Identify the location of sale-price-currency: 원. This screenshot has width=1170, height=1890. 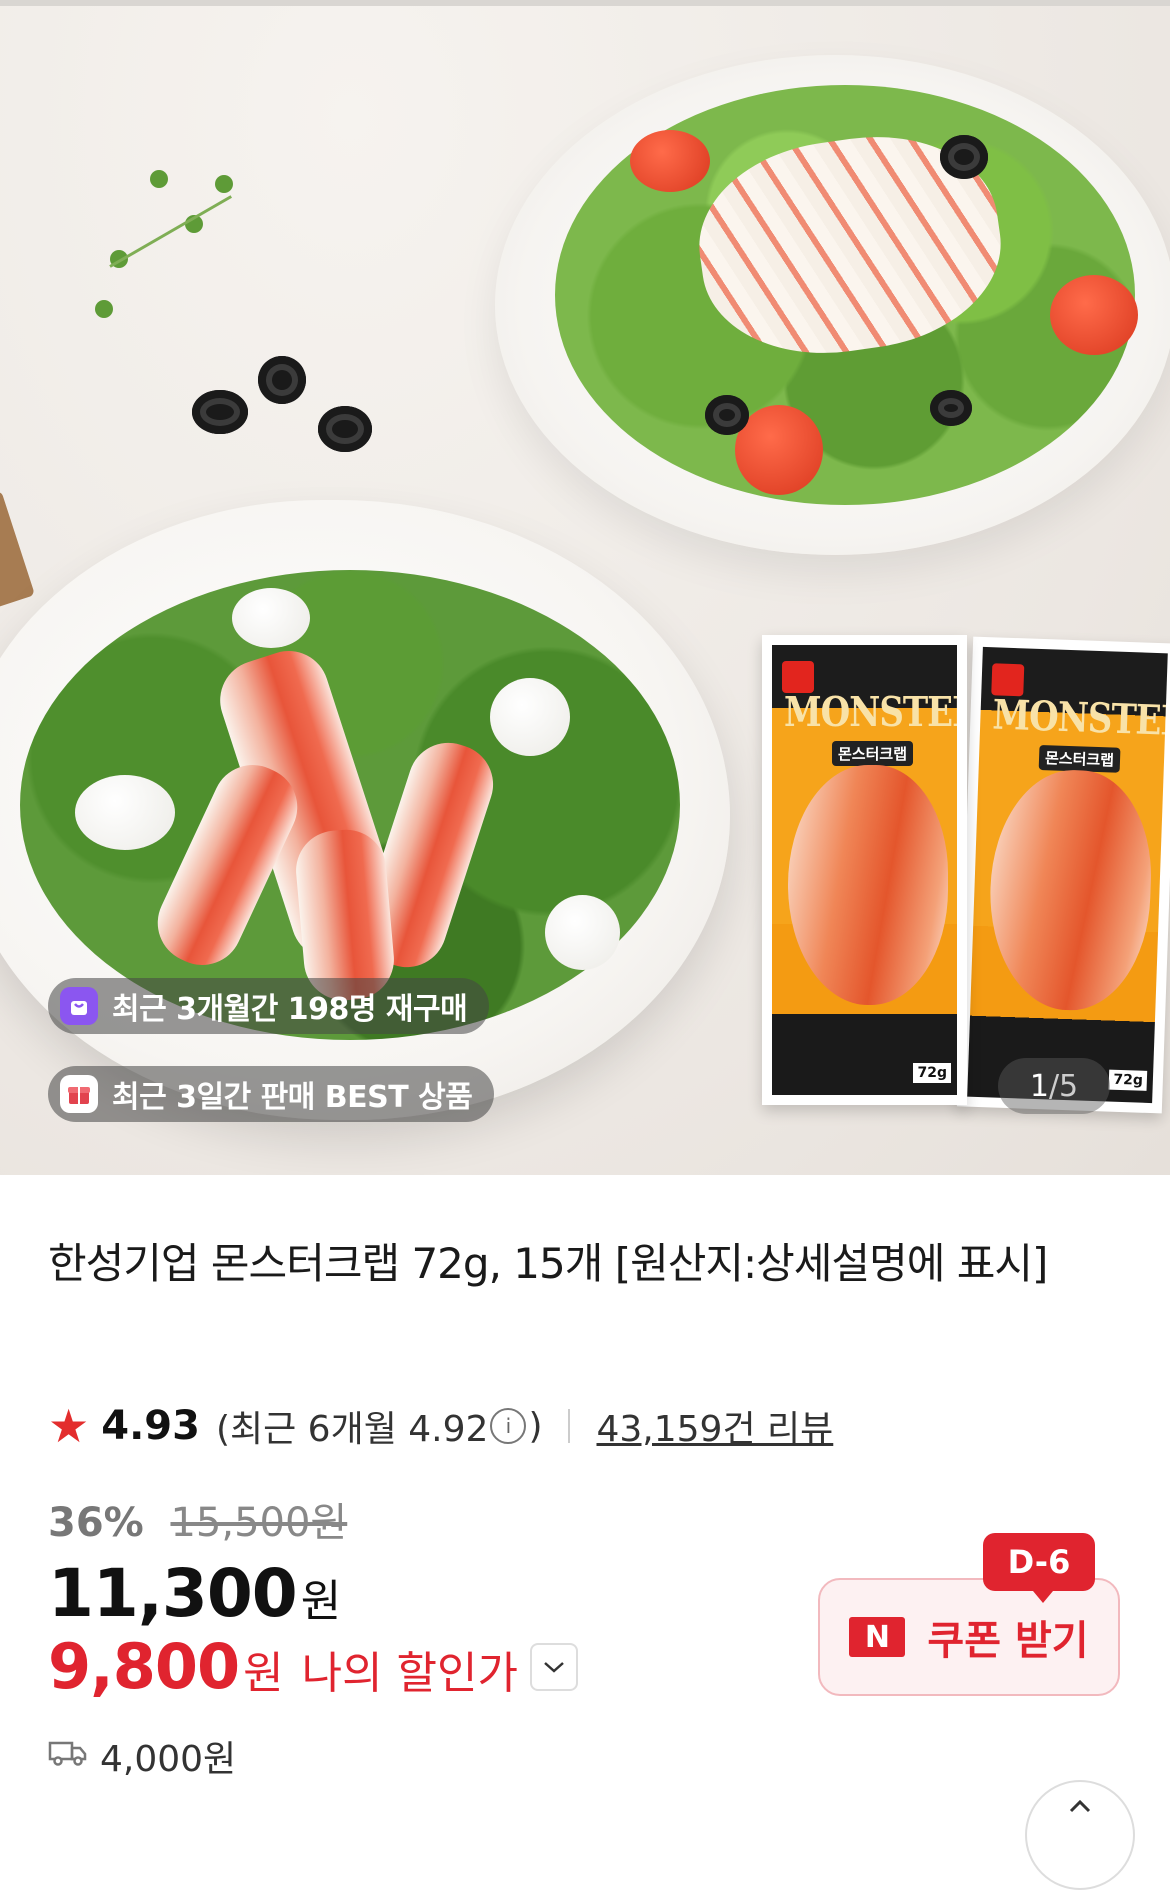
(321, 1601).